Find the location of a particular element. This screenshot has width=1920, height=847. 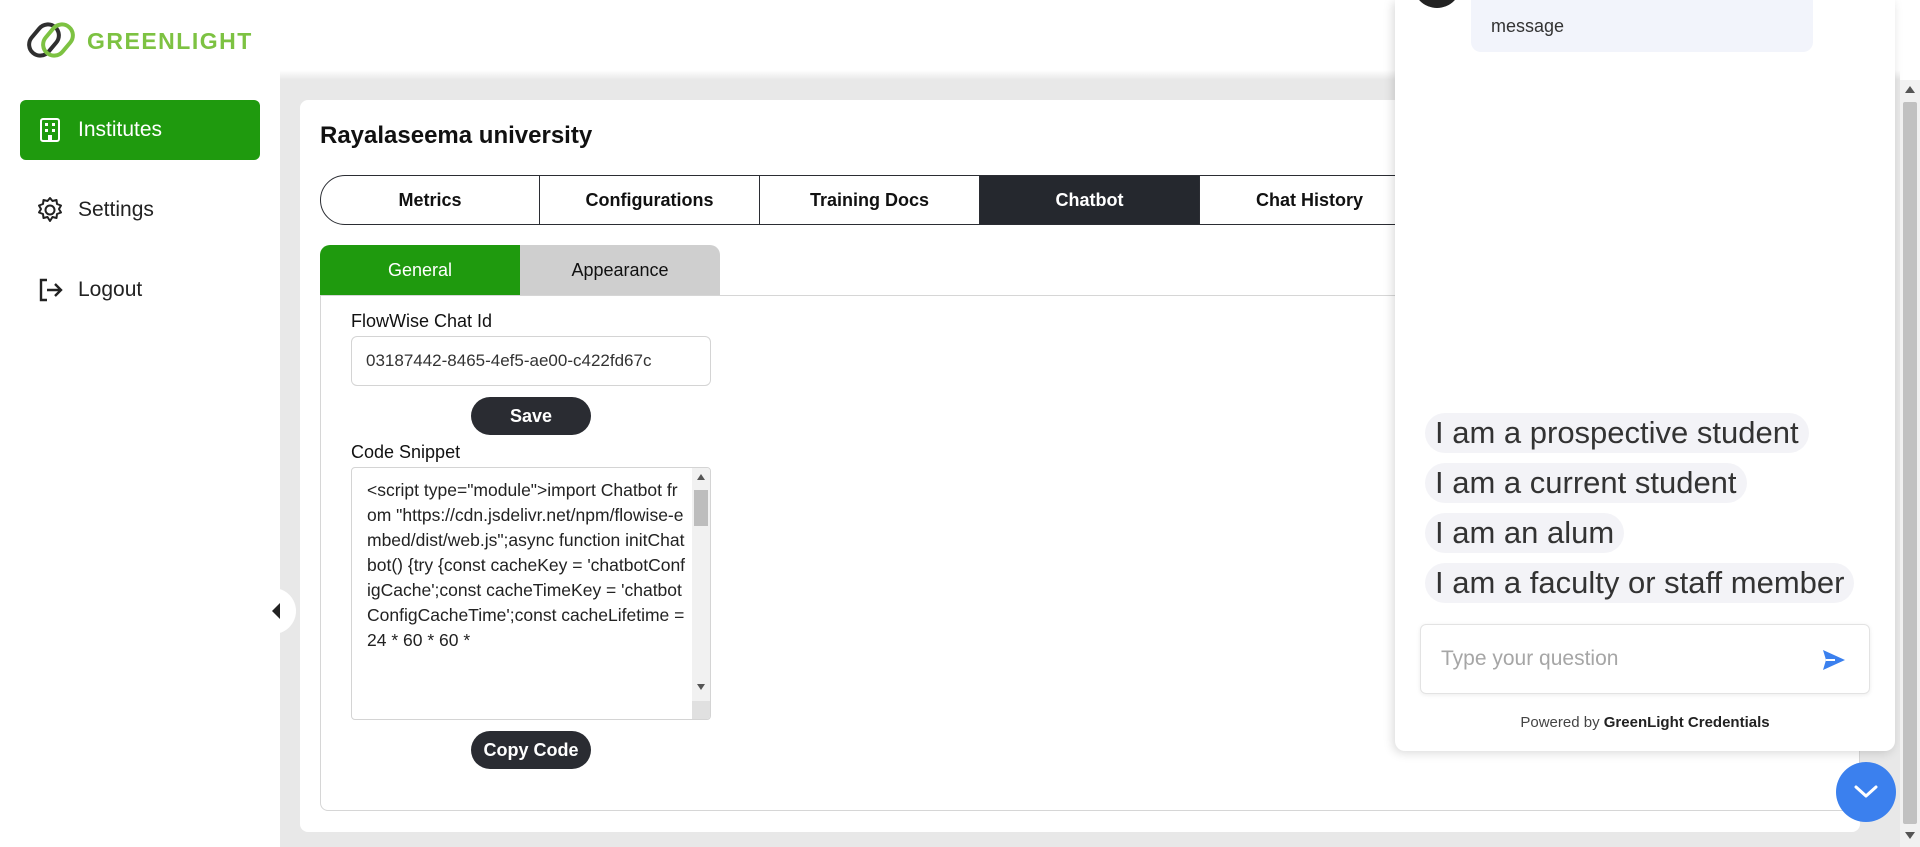

powered-by-brand: GreenLight Credentials is located at coordinates (1687, 722).